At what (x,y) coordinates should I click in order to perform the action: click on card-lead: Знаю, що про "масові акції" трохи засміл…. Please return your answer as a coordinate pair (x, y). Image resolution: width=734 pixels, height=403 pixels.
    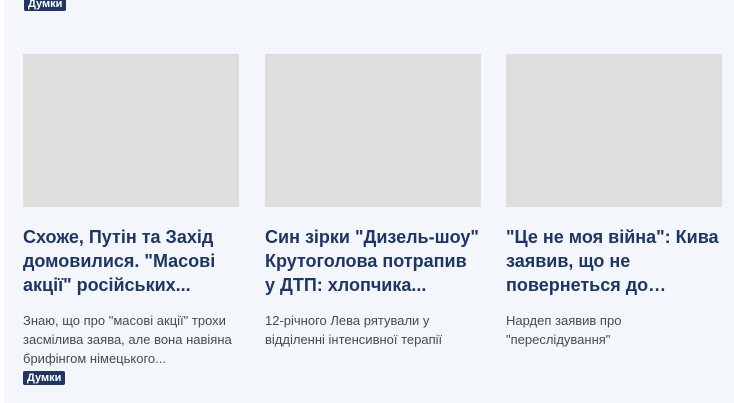
    Looking at the image, I should click on (127, 339).